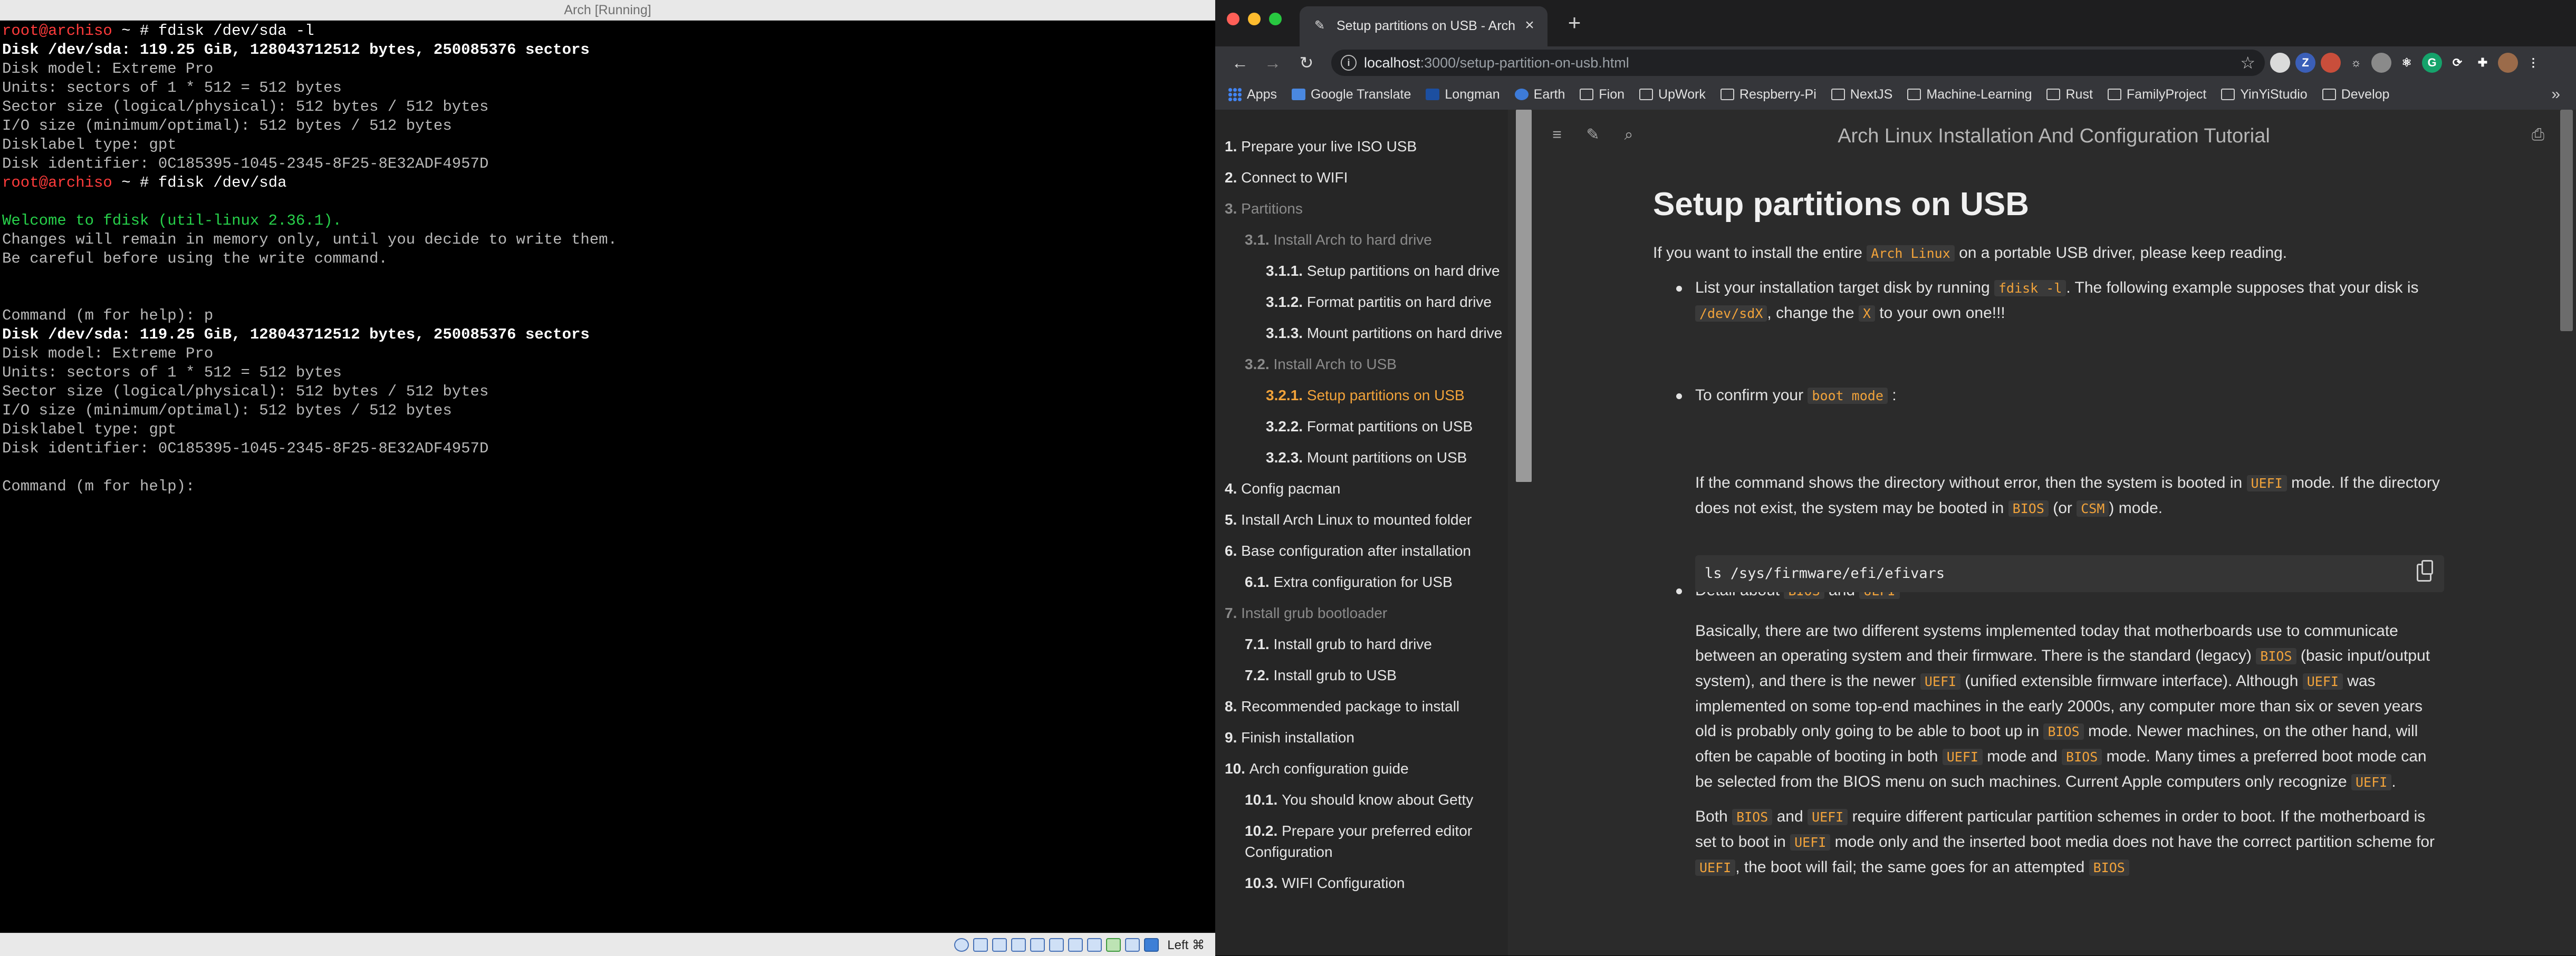 This screenshot has height=956, width=2576. What do you see at coordinates (1114, 945) in the screenshot?
I see `cpu-icon` at bounding box center [1114, 945].